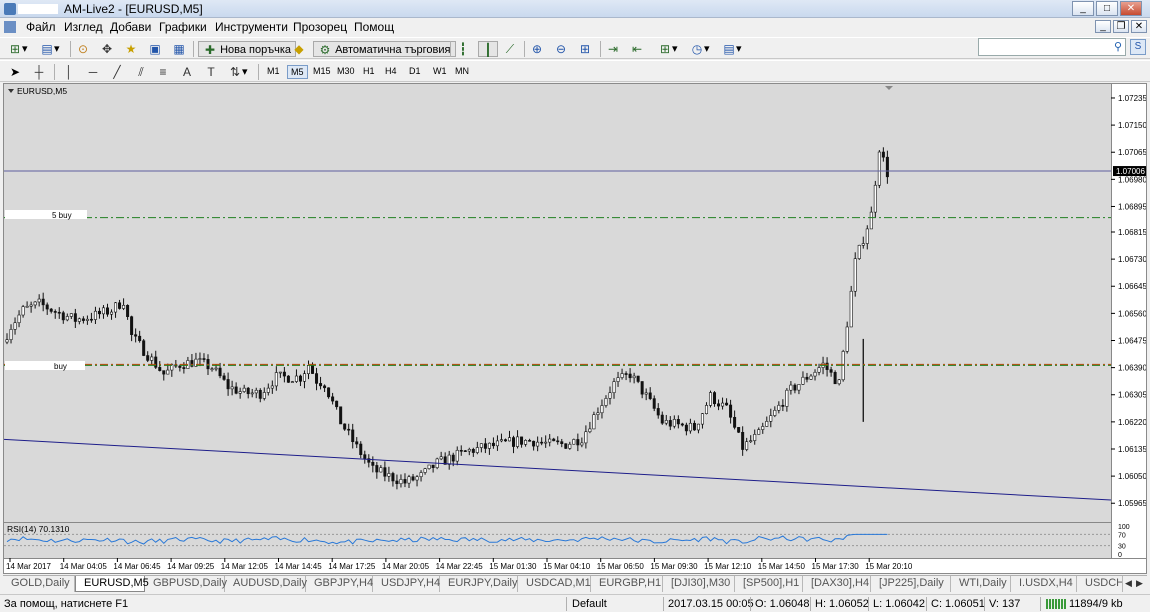  What do you see at coordinates (141, 72) in the screenshot?
I see `equidistant-channel-icon: ⫽` at bounding box center [141, 72].